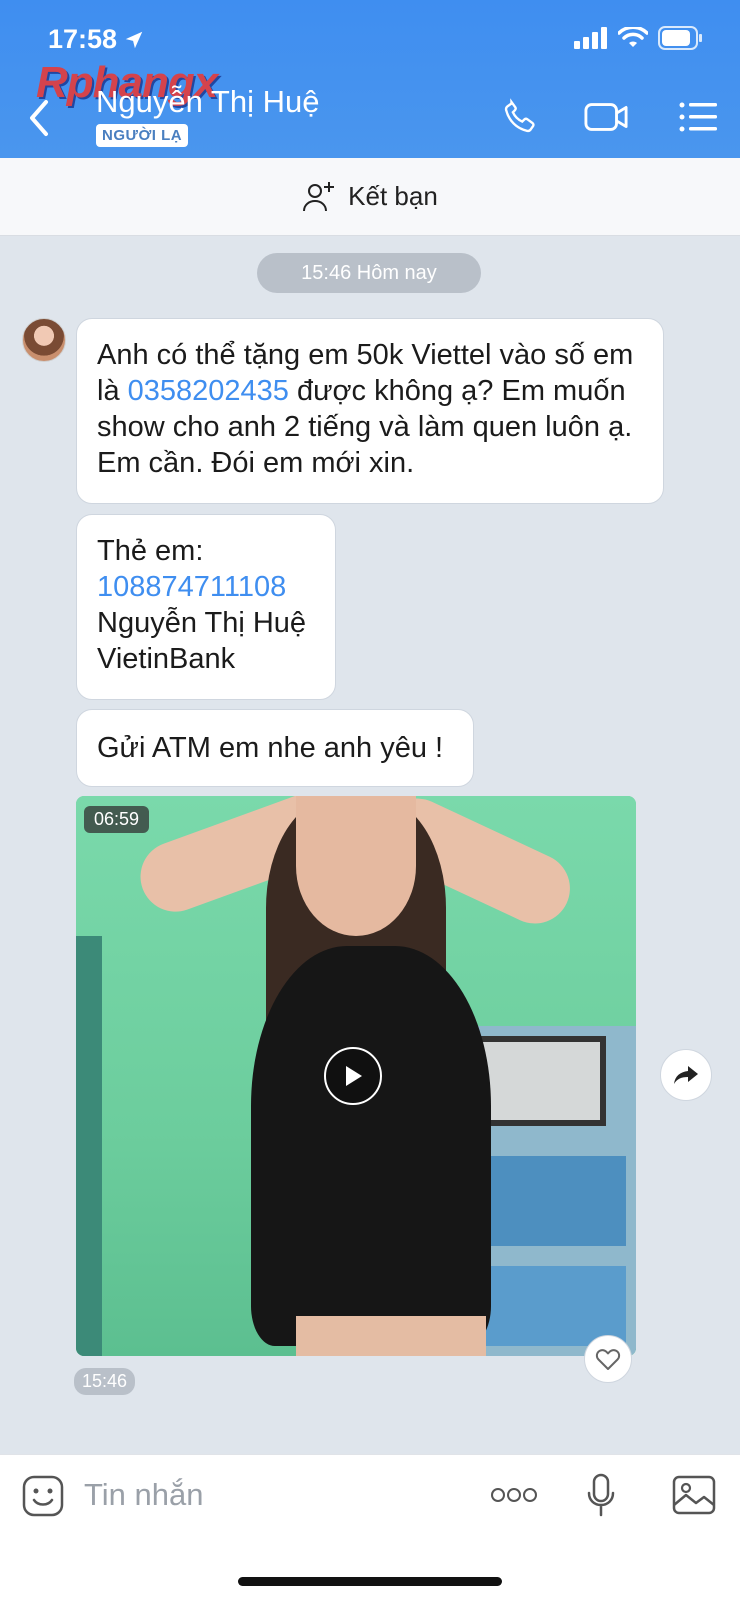  What do you see at coordinates (370, 1581) in the screenshot?
I see `home-indicator` at bounding box center [370, 1581].